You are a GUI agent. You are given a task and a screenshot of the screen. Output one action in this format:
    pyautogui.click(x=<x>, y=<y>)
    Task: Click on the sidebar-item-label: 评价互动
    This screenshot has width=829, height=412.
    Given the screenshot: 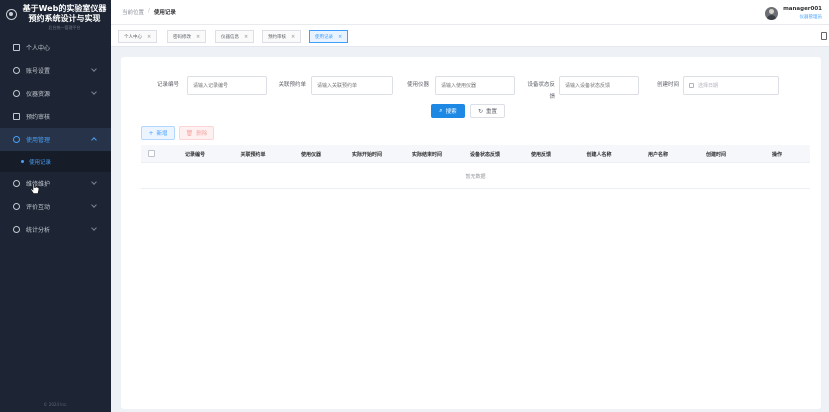 What is the action you would take?
    pyautogui.click(x=38, y=207)
    